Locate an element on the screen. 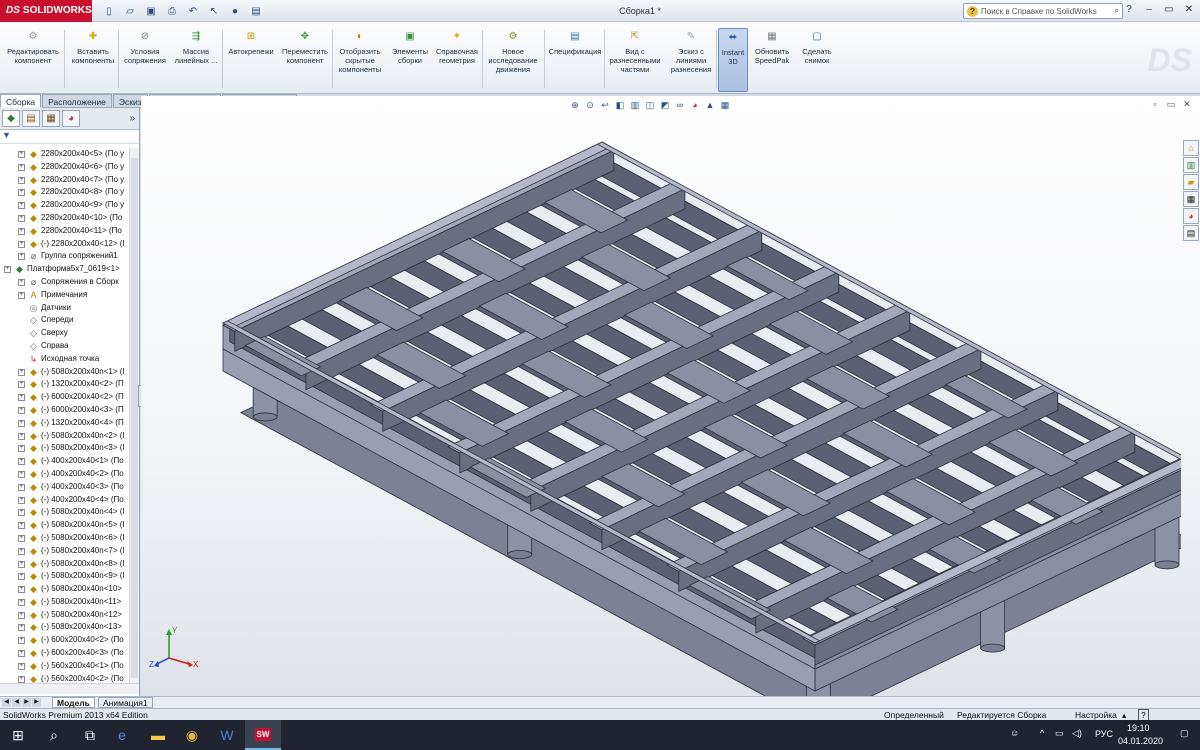 This screenshot has height=750, width=1200. ribbon-button-assembly-features: ▣ Элементы сборки is located at coordinates (410, 60).